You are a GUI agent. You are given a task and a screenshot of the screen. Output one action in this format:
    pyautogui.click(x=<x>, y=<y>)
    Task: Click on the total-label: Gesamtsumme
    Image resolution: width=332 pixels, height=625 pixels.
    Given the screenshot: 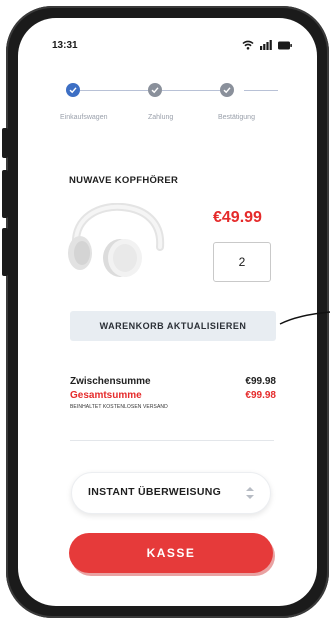 What is the action you would take?
    pyautogui.click(x=106, y=395)
    